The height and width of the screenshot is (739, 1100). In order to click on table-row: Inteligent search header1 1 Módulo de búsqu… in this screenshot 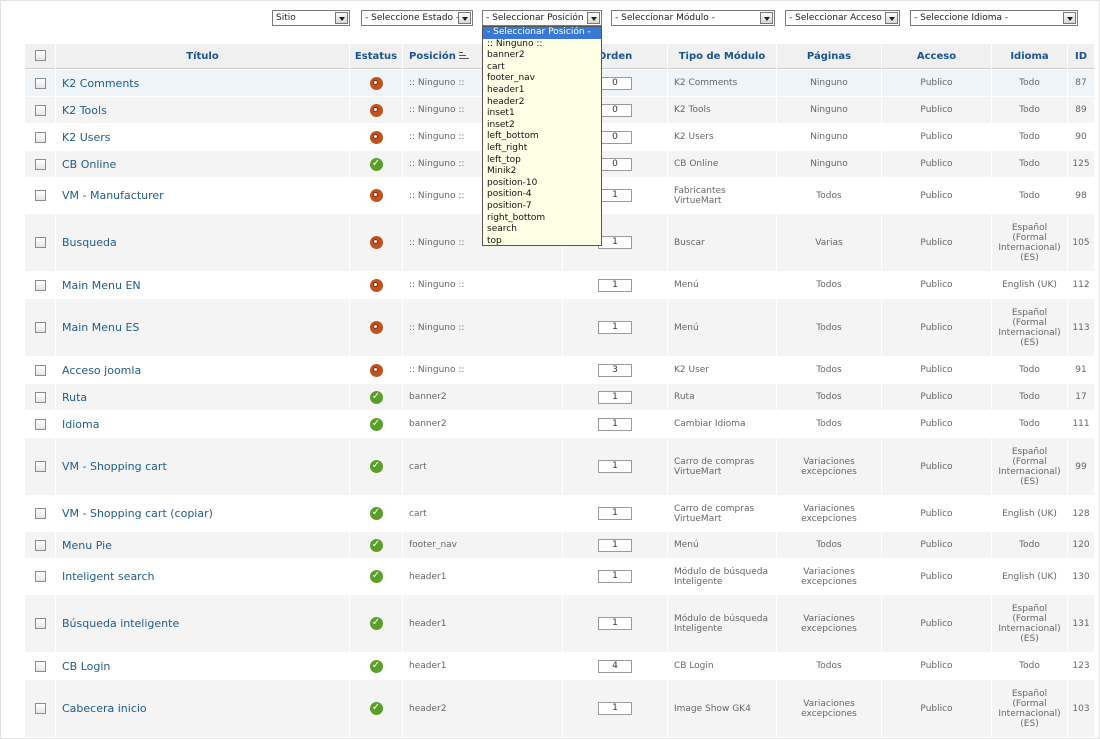, I will do `click(559, 576)`.